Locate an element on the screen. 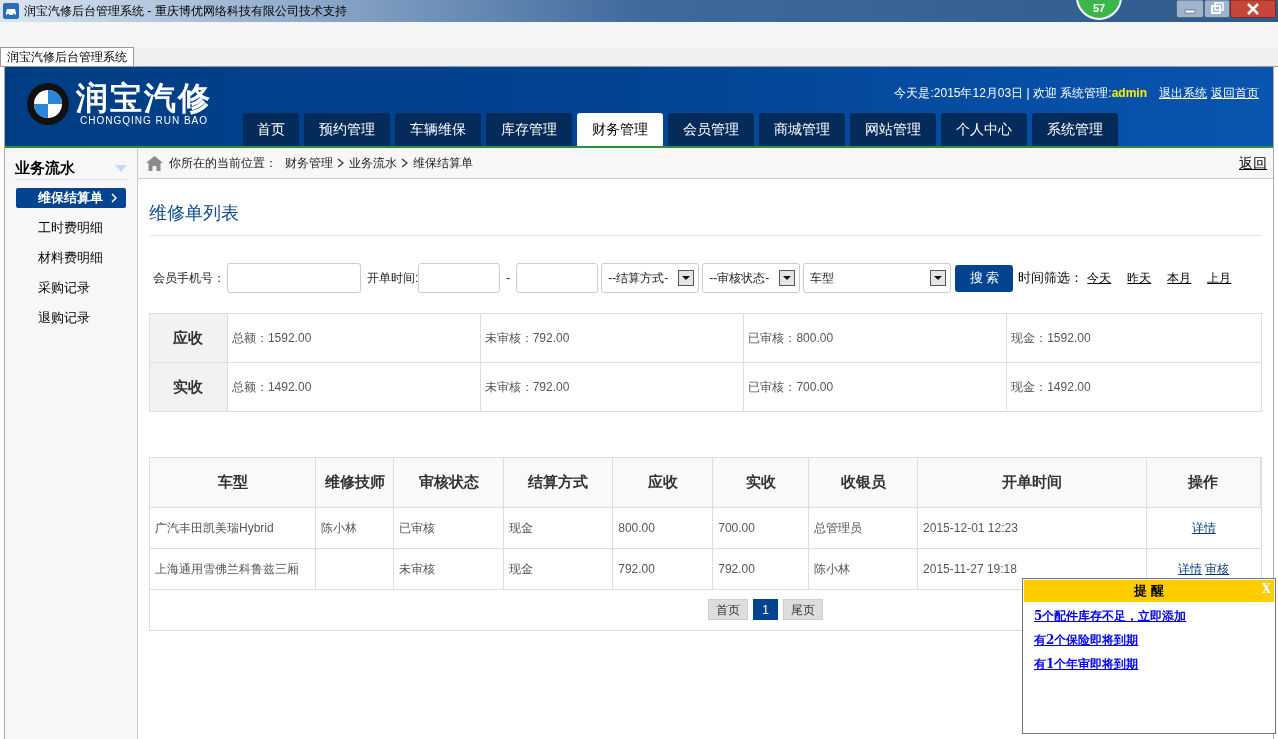 This screenshot has height=739, width=1278. breadcrumb-item: 维保结算单 is located at coordinates (443, 163).